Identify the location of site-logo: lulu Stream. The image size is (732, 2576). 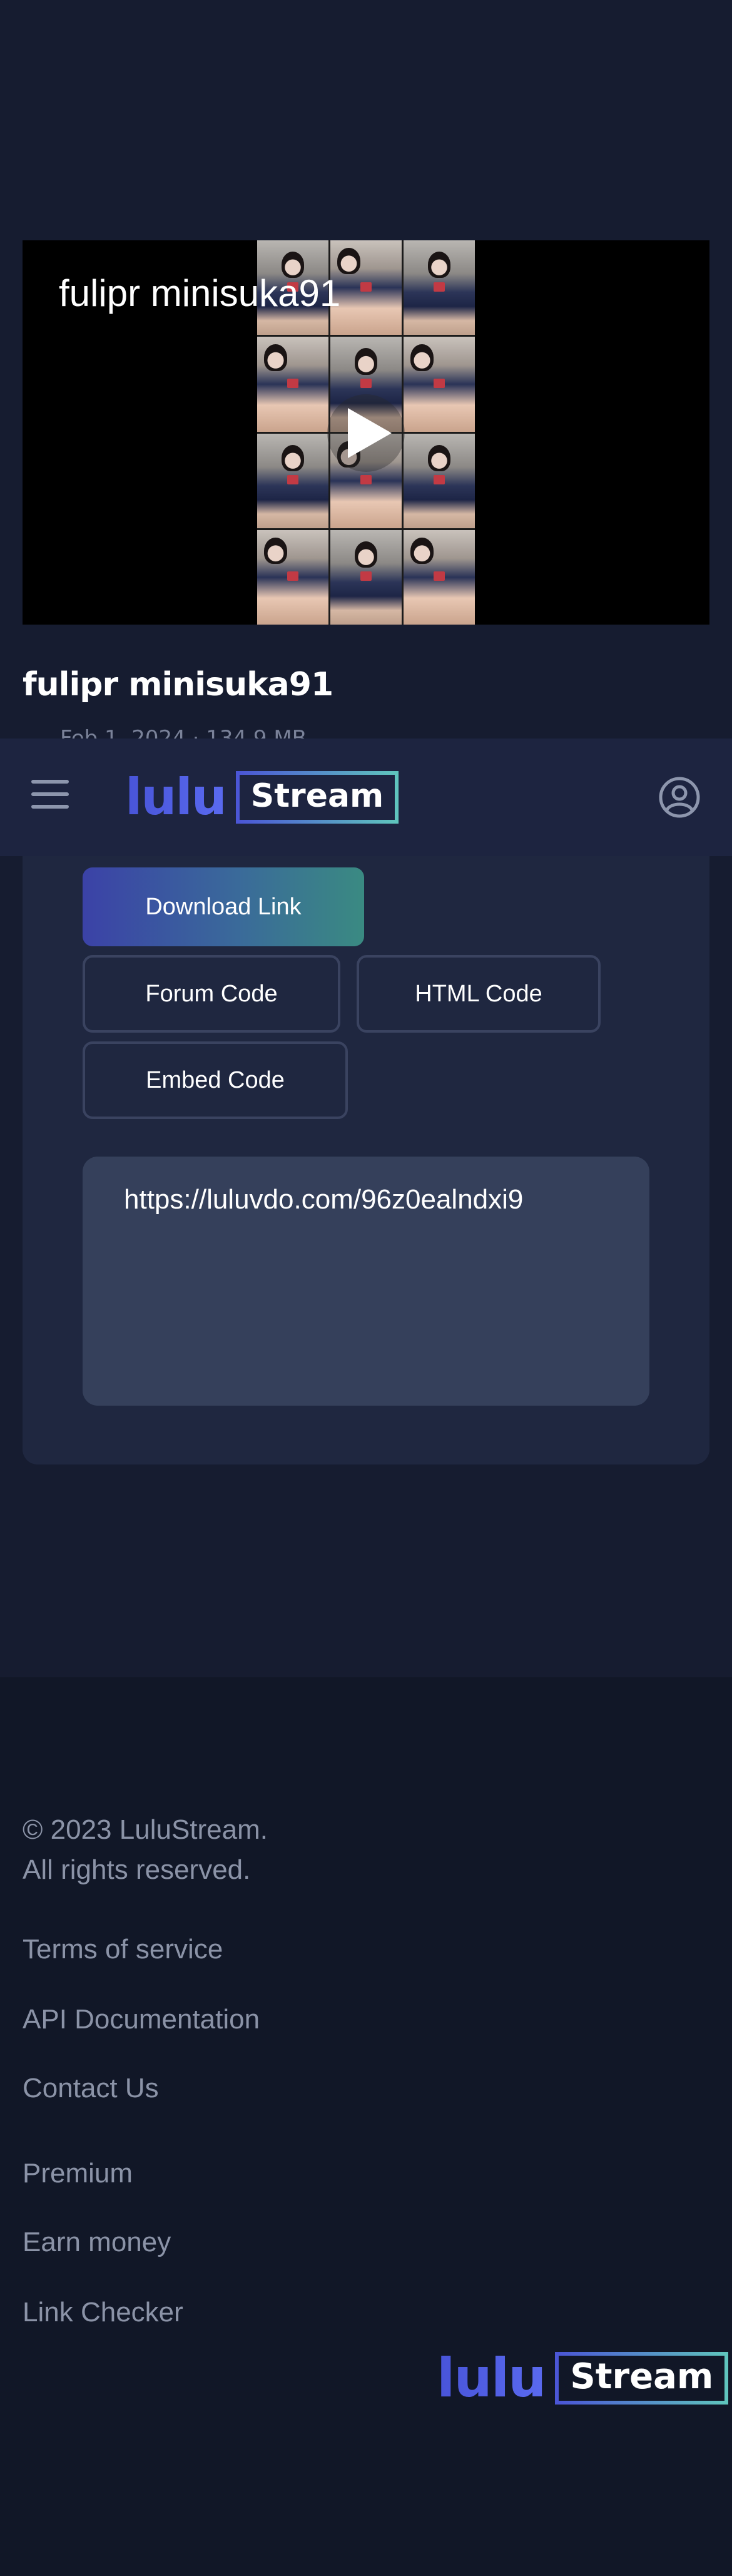
(262, 797).